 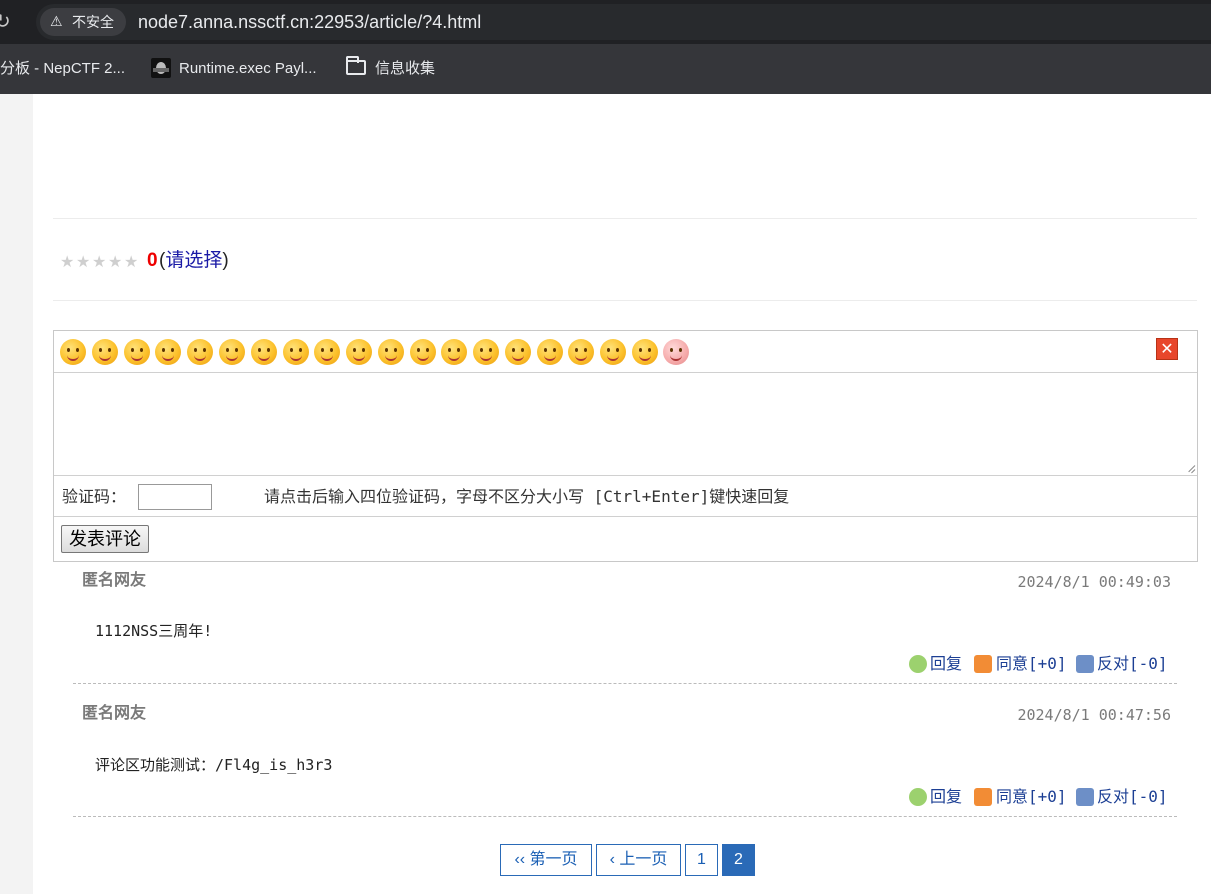 I want to click on emoji-dizzy-icon, so click(x=454, y=352).